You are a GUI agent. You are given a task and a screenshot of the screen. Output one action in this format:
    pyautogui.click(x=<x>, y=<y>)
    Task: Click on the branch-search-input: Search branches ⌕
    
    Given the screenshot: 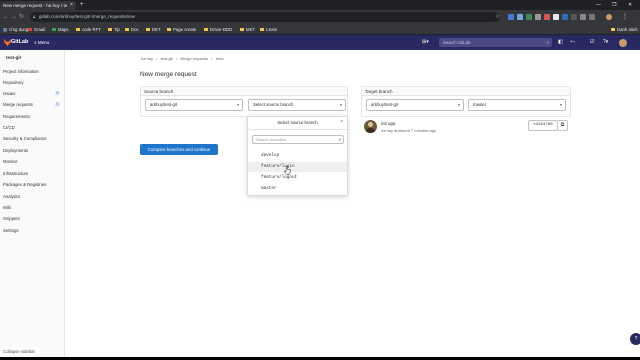 What is the action you would take?
    pyautogui.click(x=298, y=139)
    